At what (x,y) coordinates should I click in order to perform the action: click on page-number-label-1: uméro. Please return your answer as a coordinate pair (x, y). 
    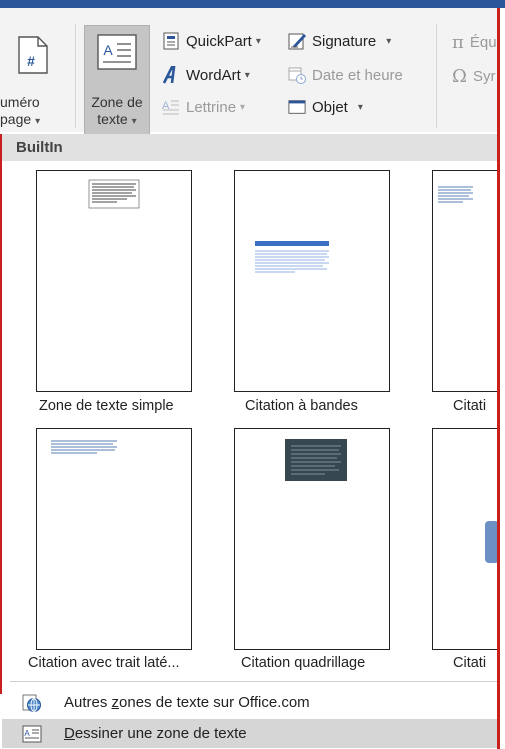
    Looking at the image, I should click on (20, 102).